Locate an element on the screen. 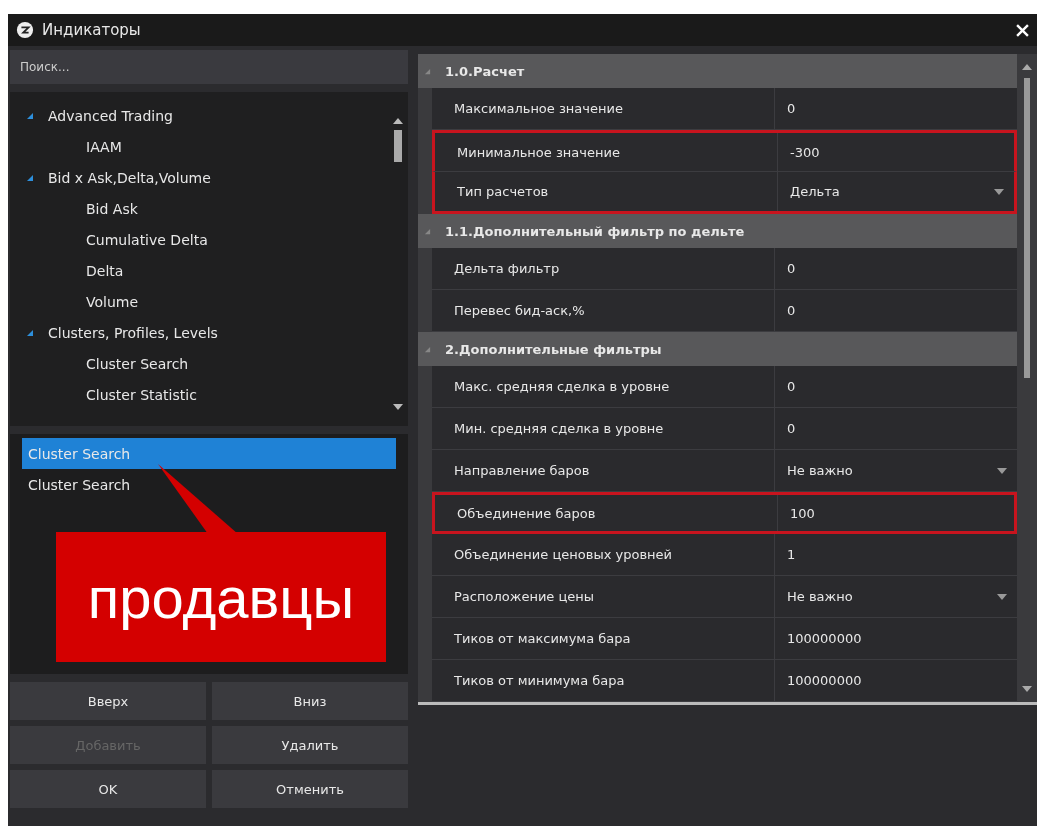  property-label: Тип расчетов is located at coordinates (503, 191).